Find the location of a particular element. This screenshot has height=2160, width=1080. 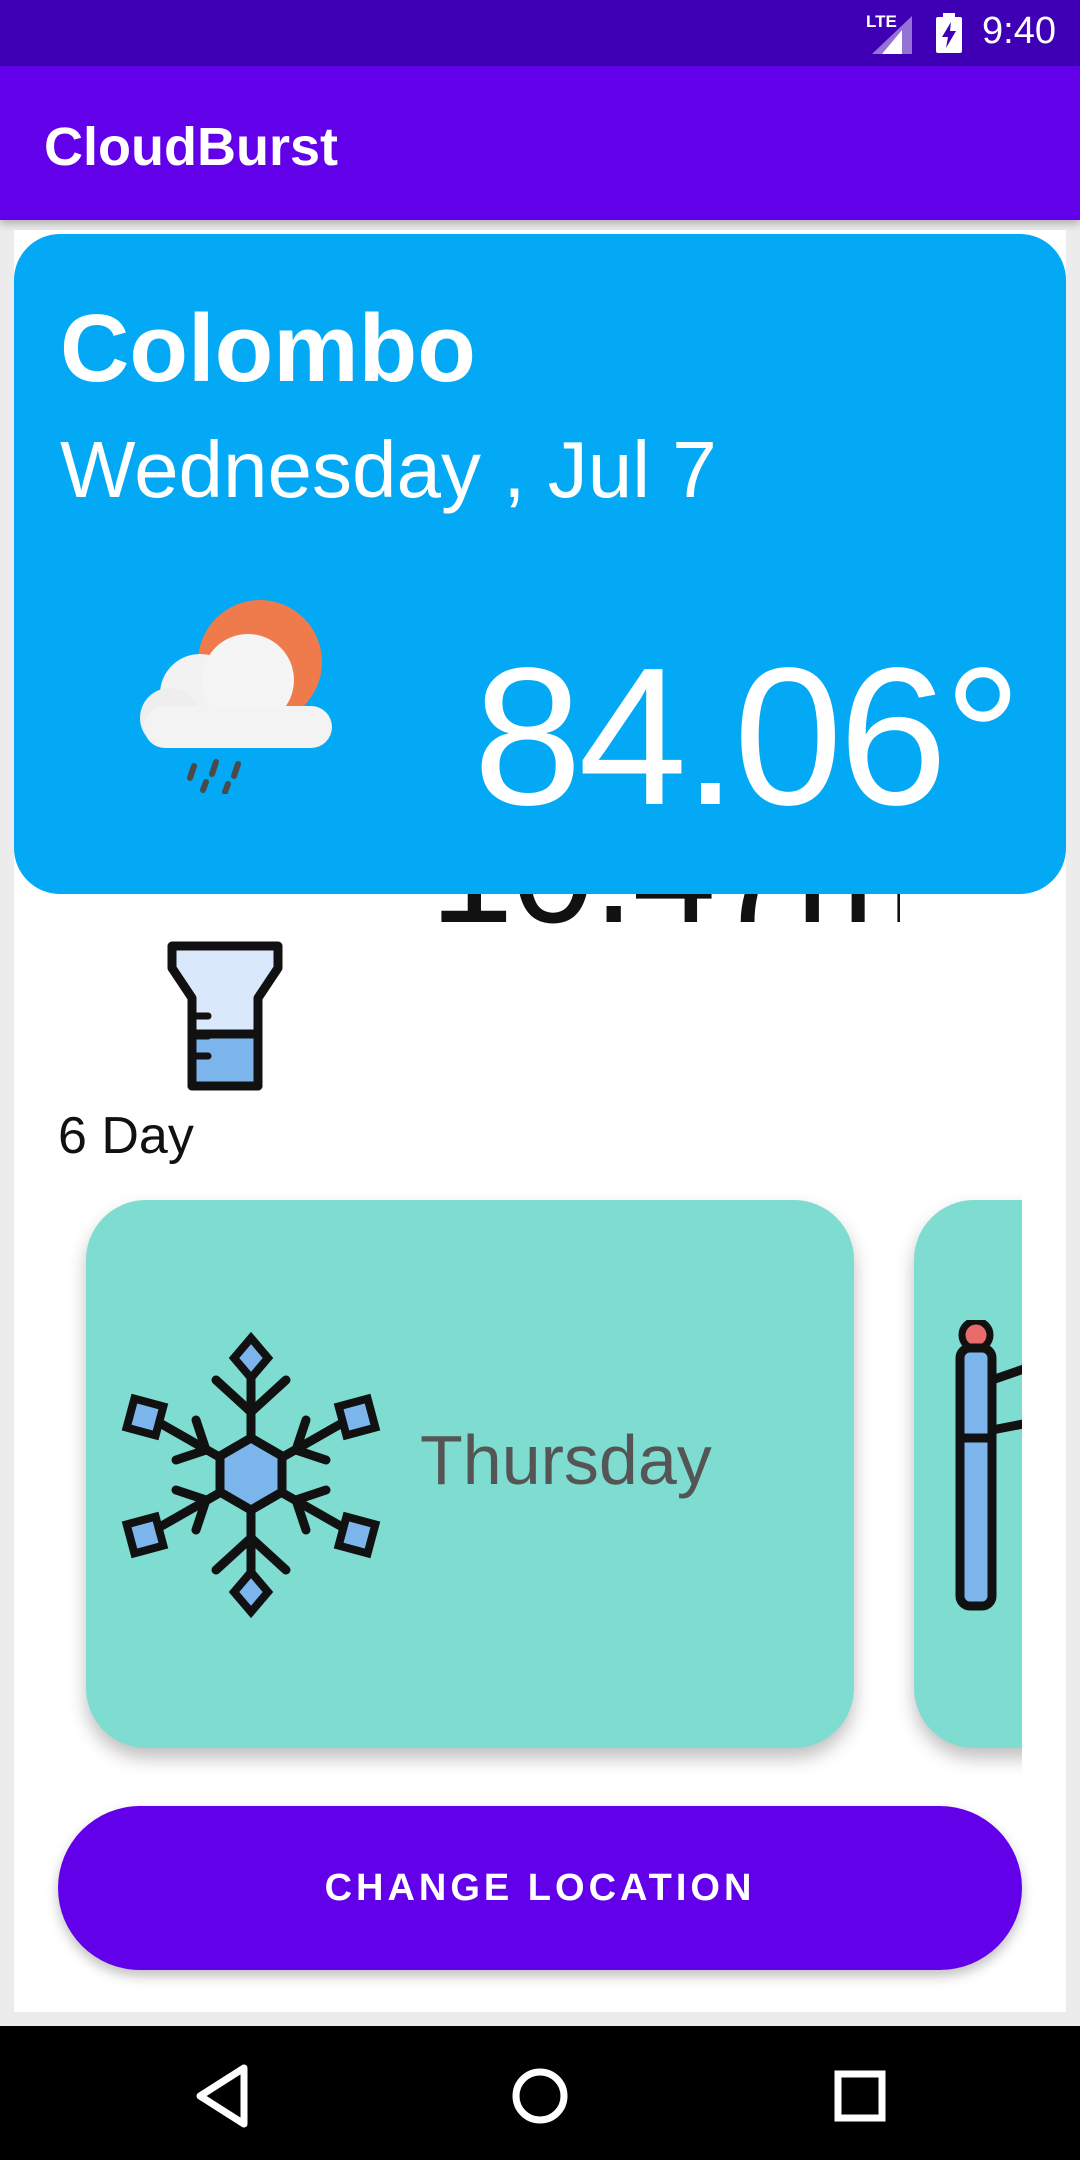

forecast-label: 6 Day is located at coordinates (126, 1136).